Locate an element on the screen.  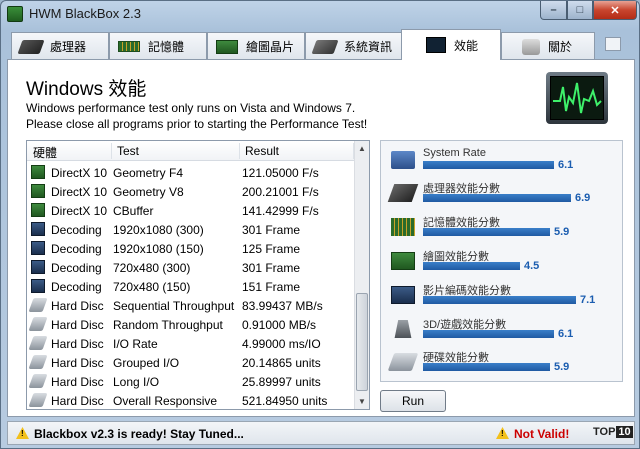
table-row: Hard Disc Grouped I/O 20.14865 units is located at coordinates (191, 362).